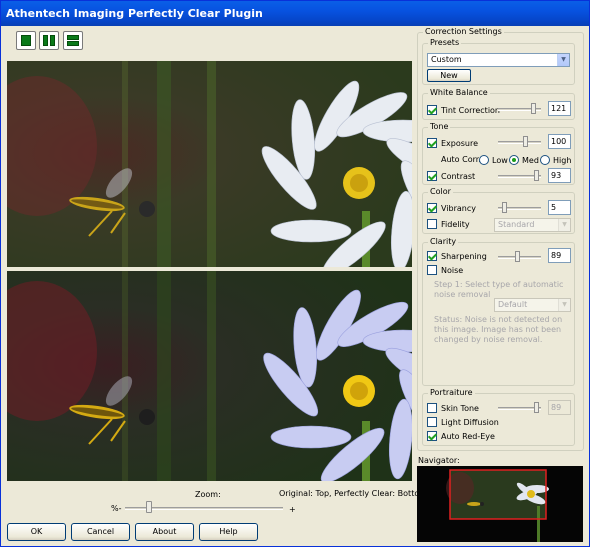 The width and height of the screenshot is (590, 547). I want to click on zoom-label: Zoom:, so click(208, 494).